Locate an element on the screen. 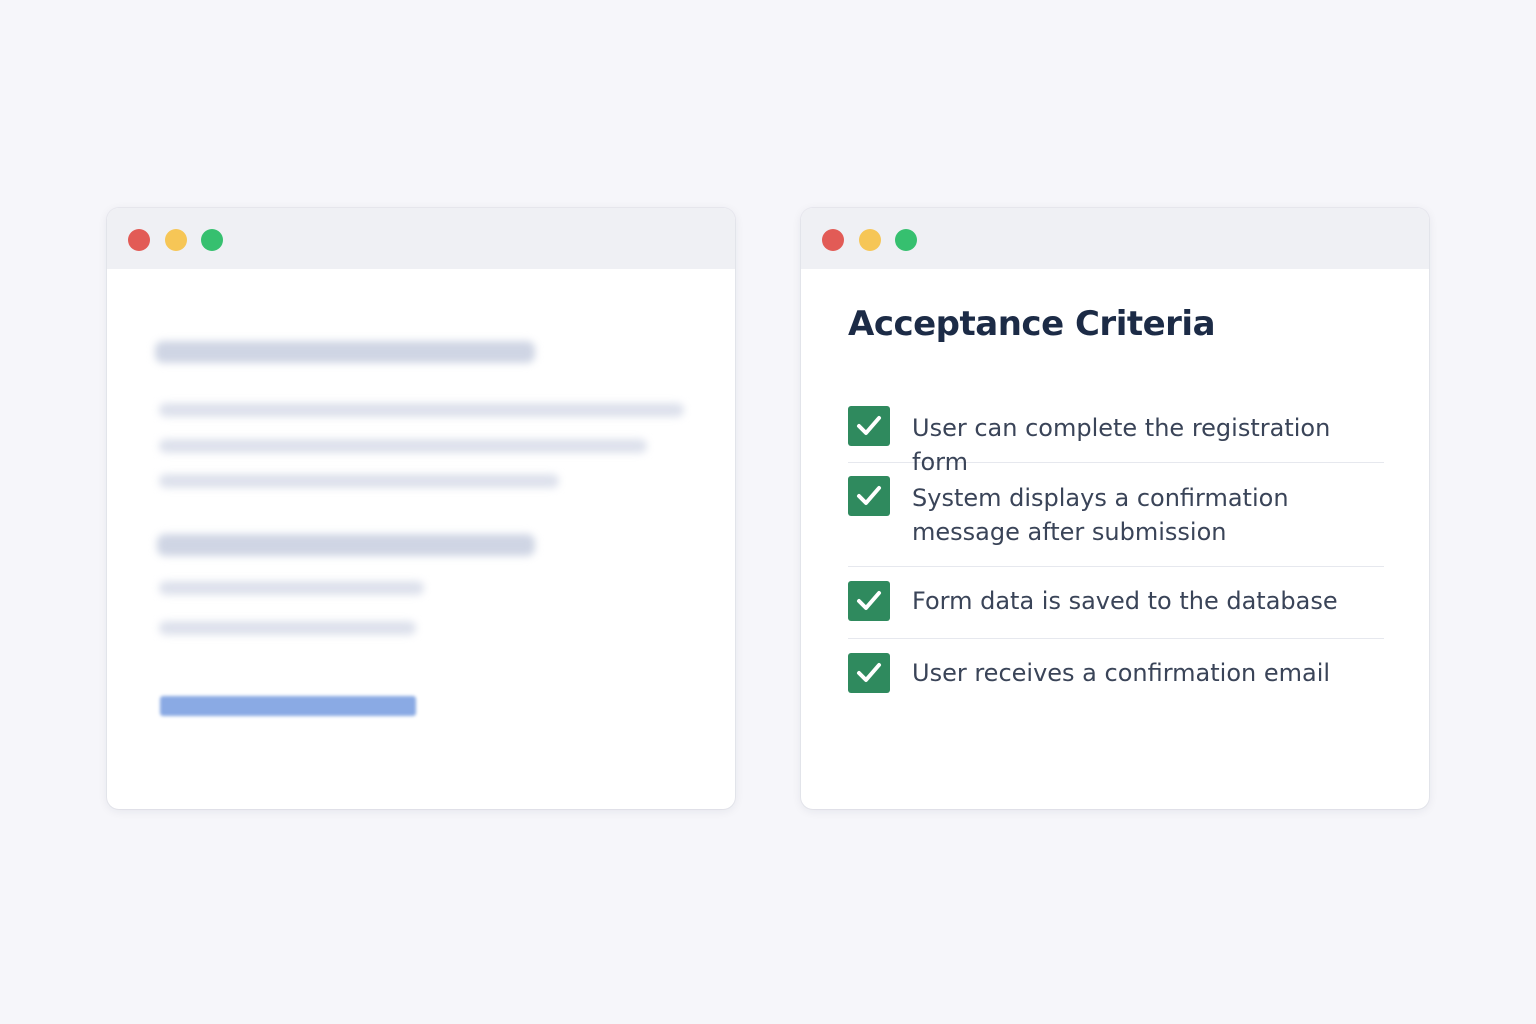 This screenshot has height=1024, width=1536. page-title: Acceptance Criteria is located at coordinates (1032, 324).